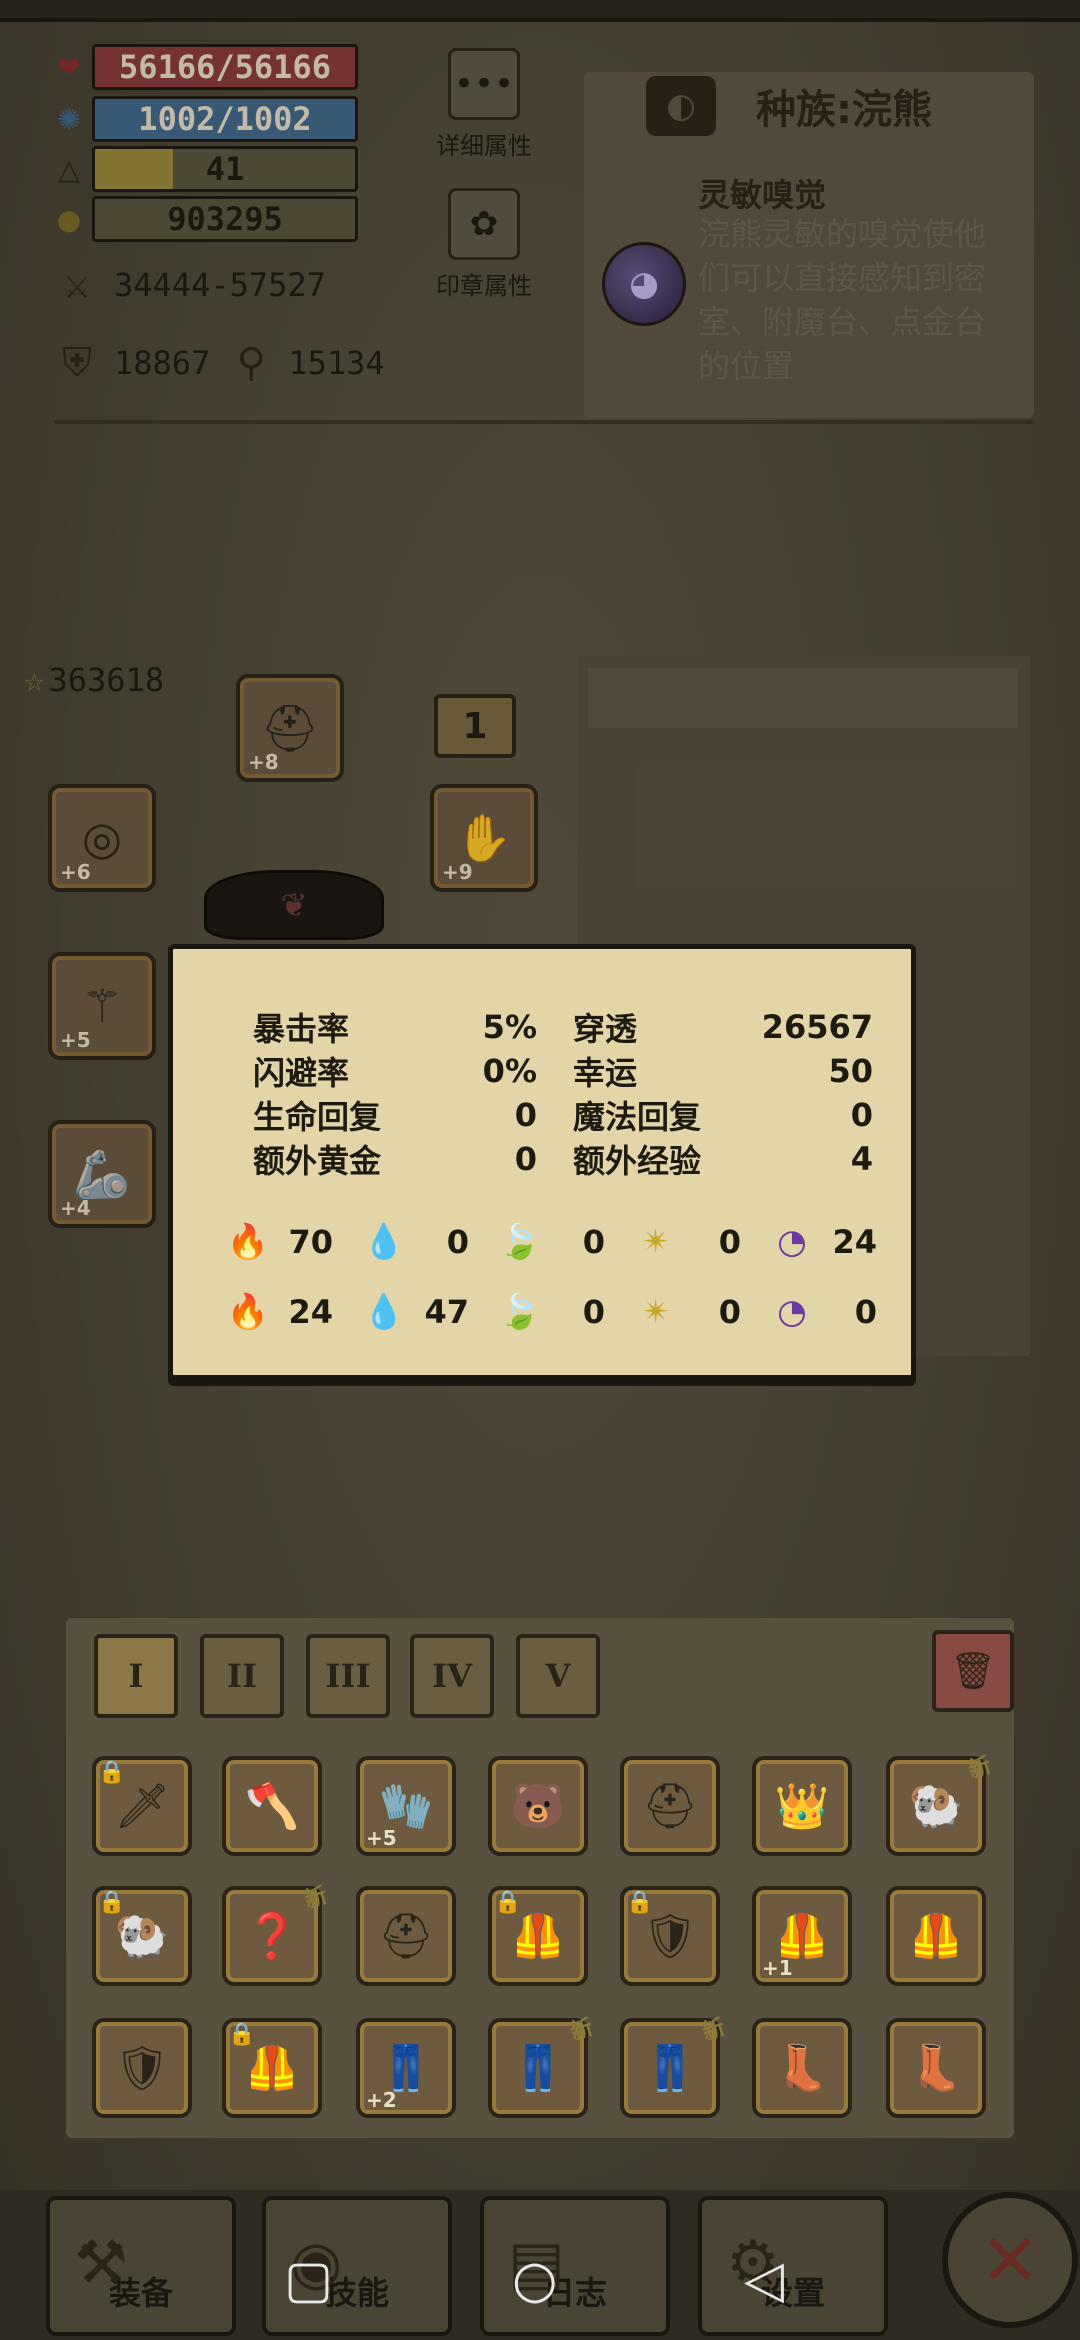 The width and height of the screenshot is (1080, 2340). I want to click on inventory-item: 🦺 +1, so click(802, 1936).